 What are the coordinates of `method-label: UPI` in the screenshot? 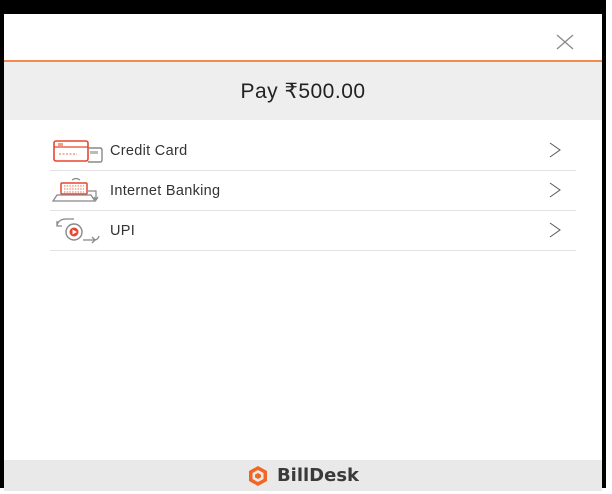 It's located at (123, 230).